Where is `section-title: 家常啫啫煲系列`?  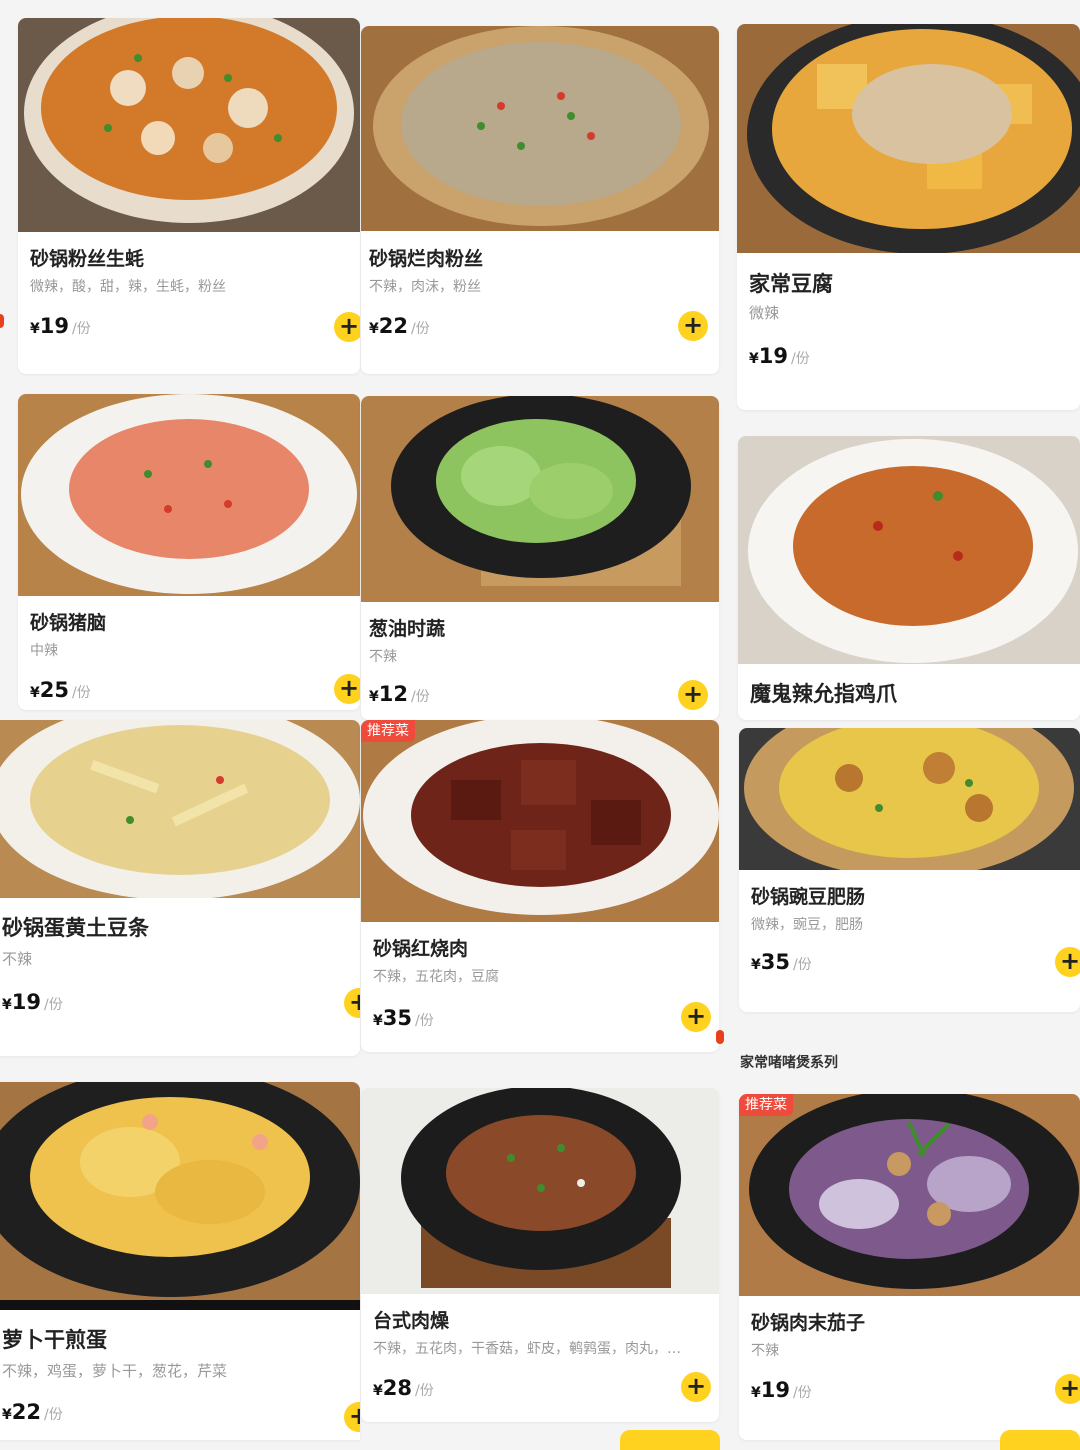
section-title: 家常啫啫煲系列 is located at coordinates (789, 1063).